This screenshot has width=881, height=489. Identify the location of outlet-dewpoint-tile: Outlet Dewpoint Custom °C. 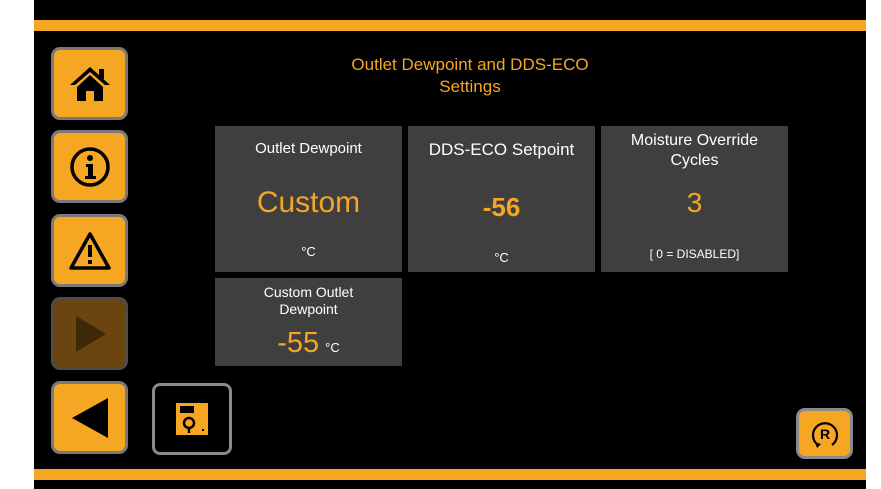
(308, 199).